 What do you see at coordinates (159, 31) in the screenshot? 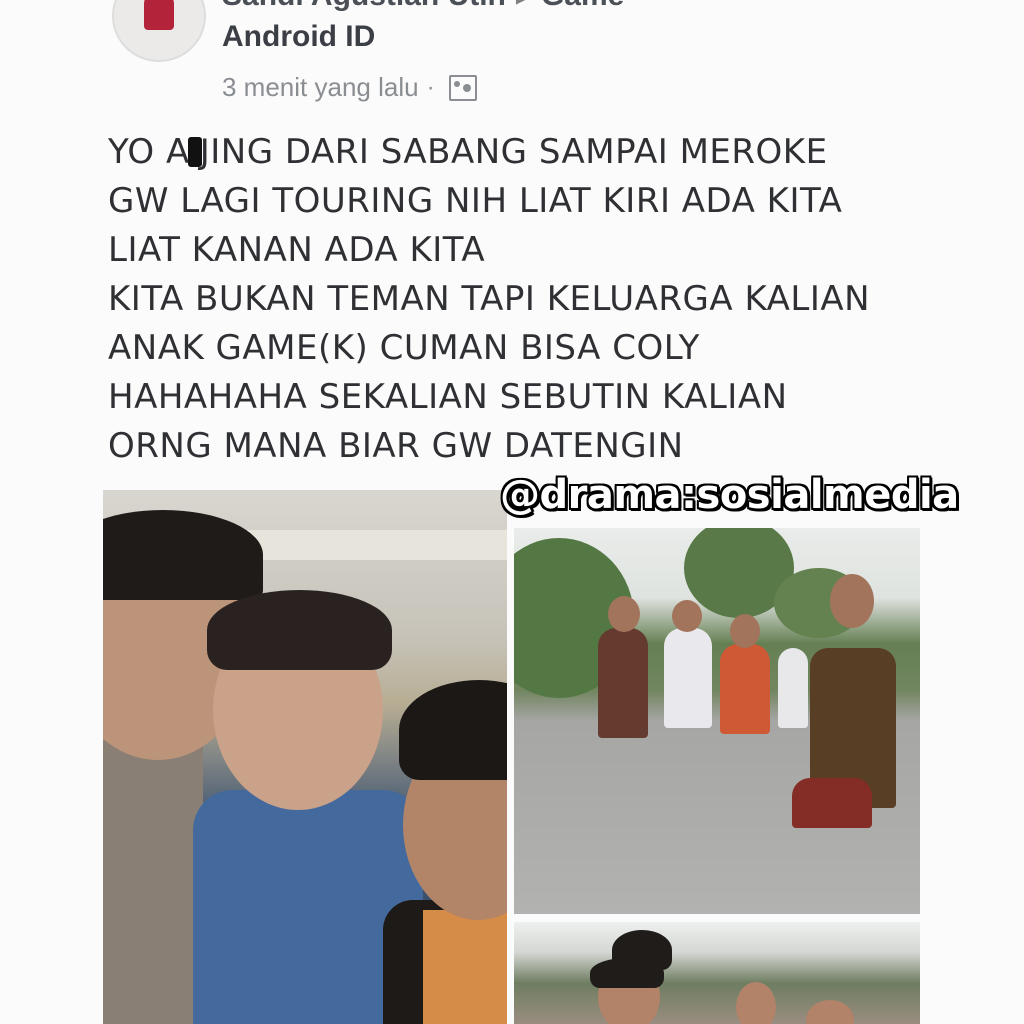
I see `author-avatar` at bounding box center [159, 31].